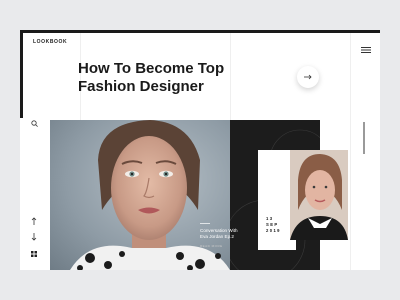  I want to click on feature-caption: Conversation With Eva Jordan Ep.2, so click(219, 234).